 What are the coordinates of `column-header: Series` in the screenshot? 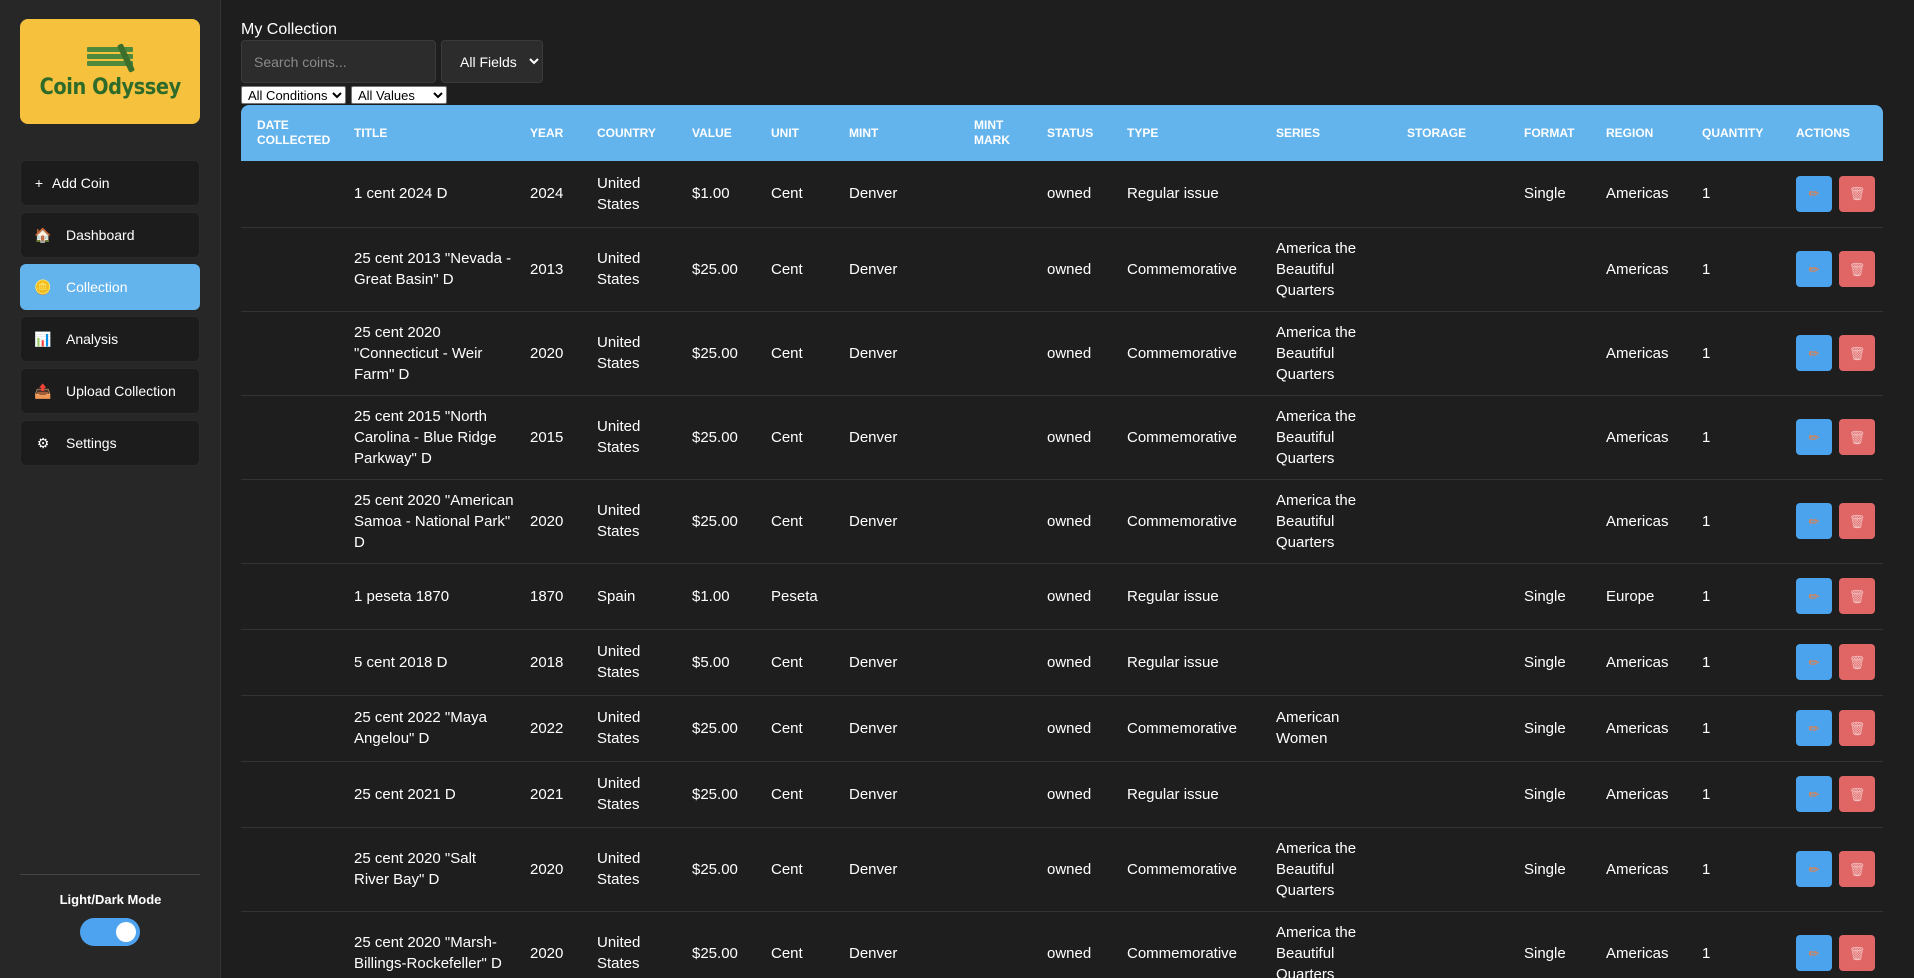 It's located at (1333, 133).